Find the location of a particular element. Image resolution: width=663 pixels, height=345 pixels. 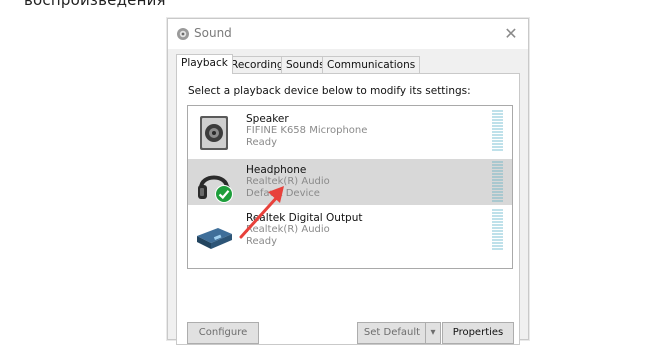

chevron-down-icon: ▾ is located at coordinates (433, 332).